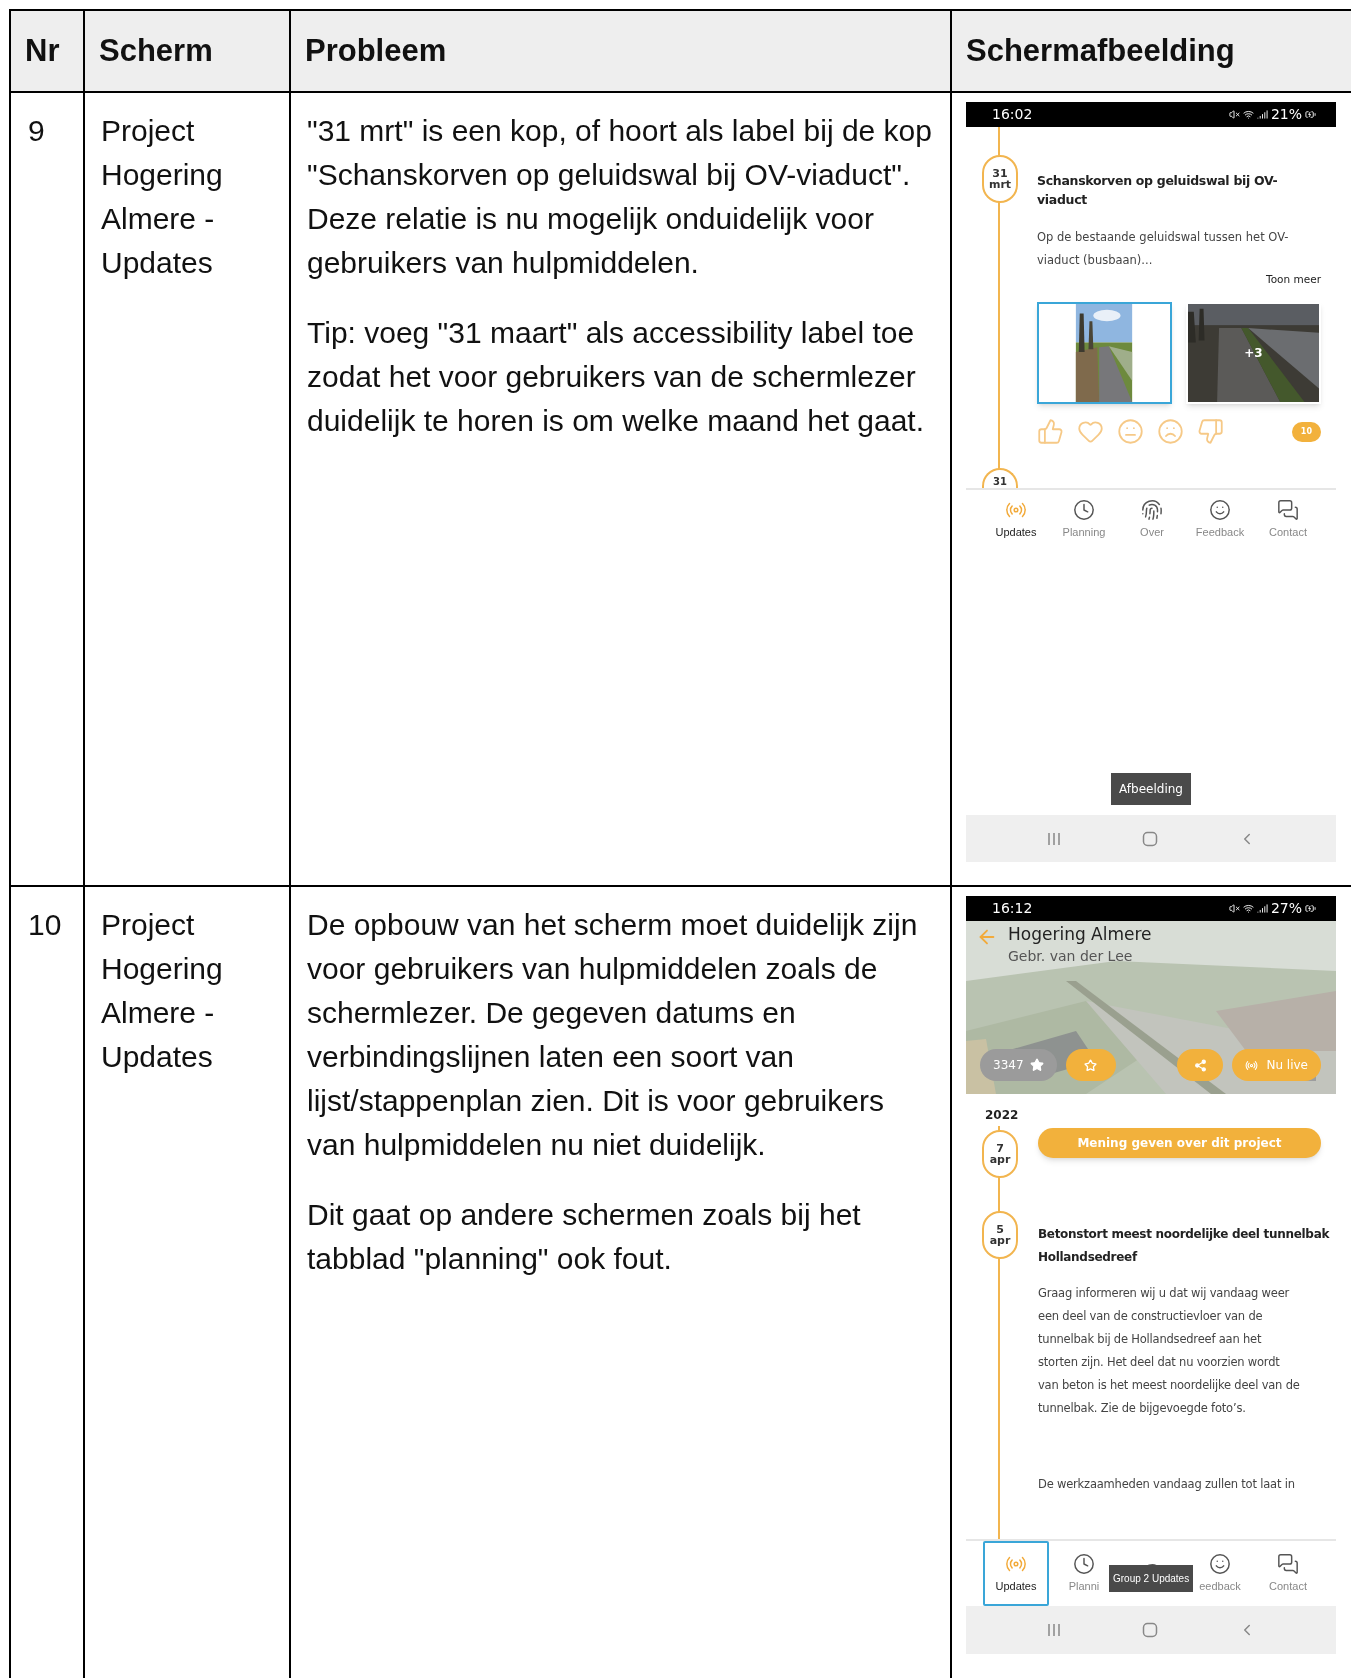 This screenshot has height=1678, width=1351. Describe the element at coordinates (1286, 908) in the screenshot. I see `battery-percentage: 27%` at that location.